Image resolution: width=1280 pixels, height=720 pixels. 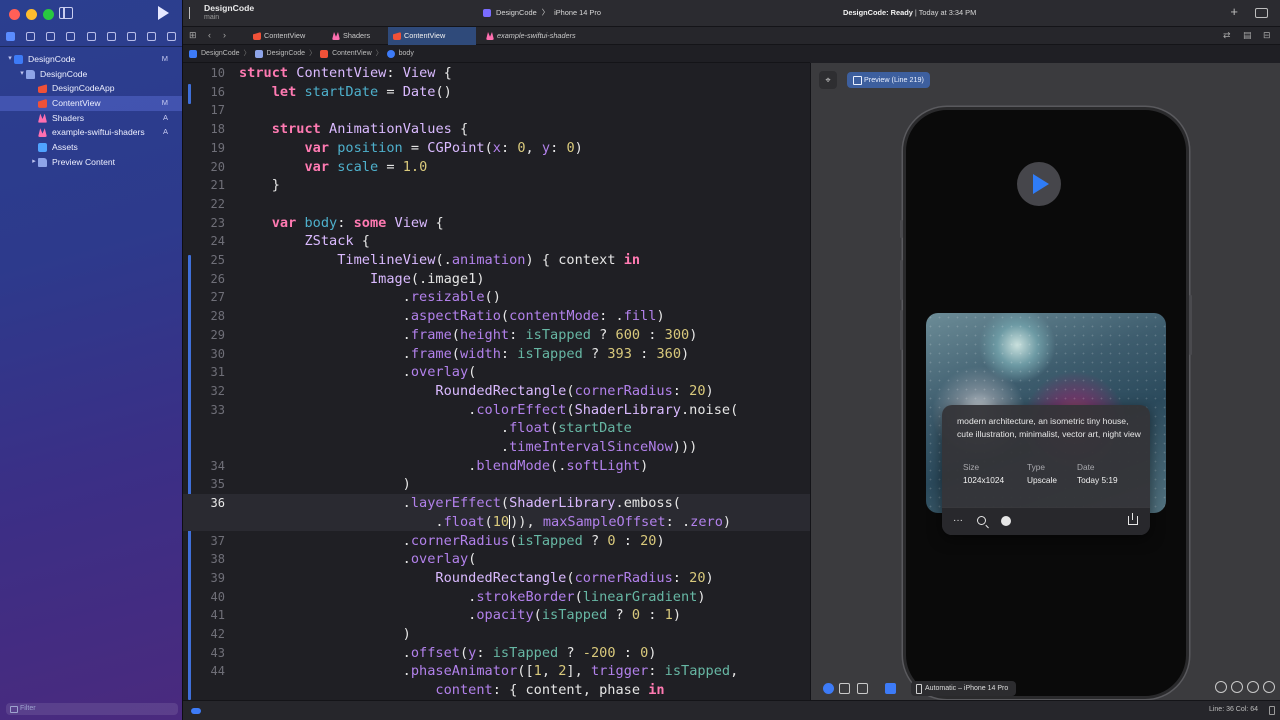 I want to click on minimize-window-button, so click(x=31, y=14).